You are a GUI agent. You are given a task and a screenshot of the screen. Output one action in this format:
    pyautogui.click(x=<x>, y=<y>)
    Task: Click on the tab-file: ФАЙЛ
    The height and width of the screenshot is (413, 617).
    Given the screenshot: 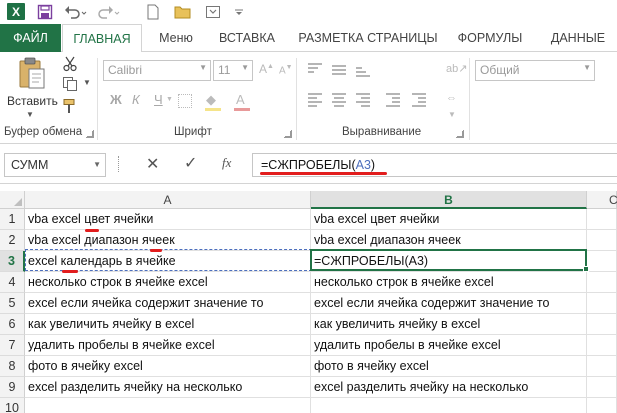 What is the action you would take?
    pyautogui.click(x=30, y=38)
    